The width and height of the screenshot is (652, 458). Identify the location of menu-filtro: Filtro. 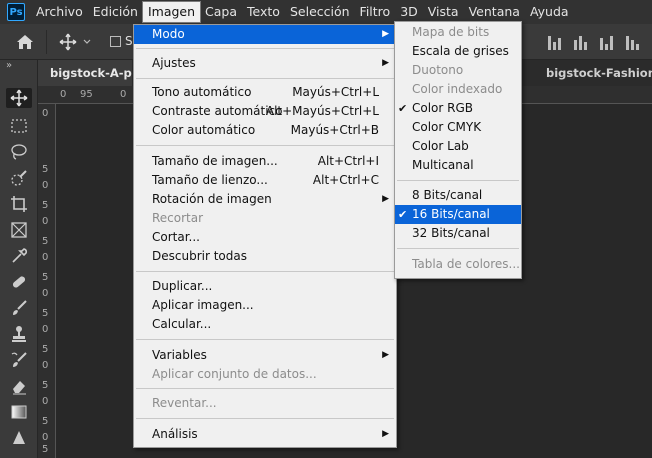
(375, 12).